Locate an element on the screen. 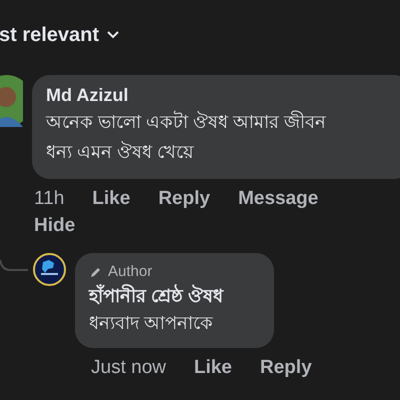 The height and width of the screenshot is (400, 400). commenter-name: হাঁপানীর শ্রেষ্ঠ ঔষধ is located at coordinates (174, 296).